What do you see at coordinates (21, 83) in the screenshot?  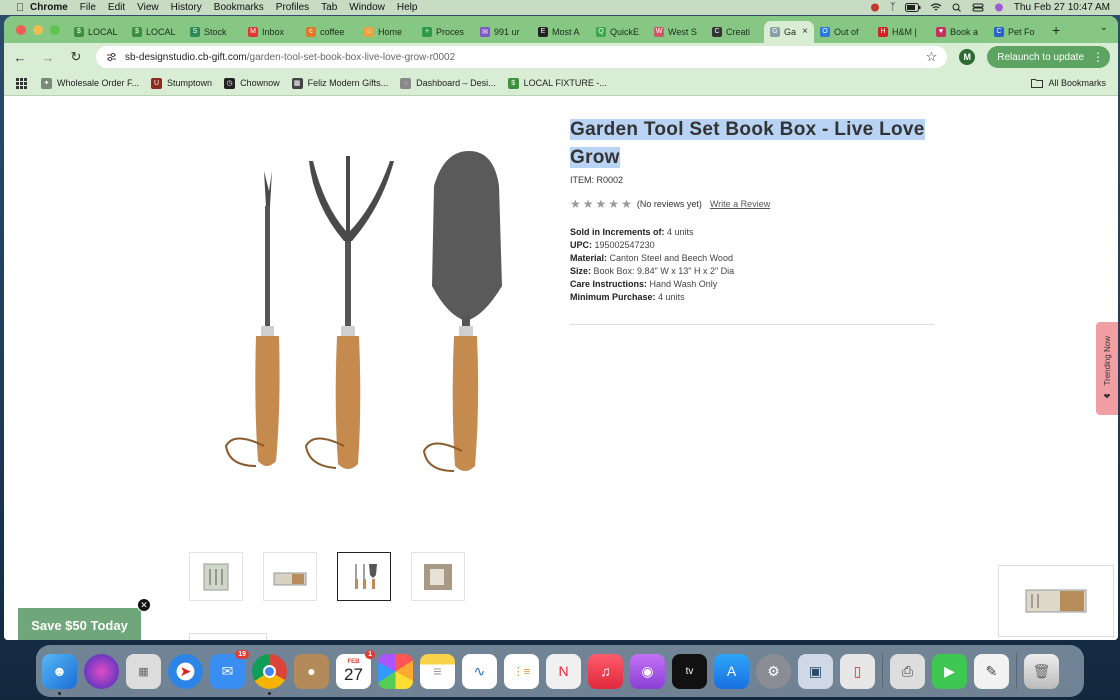 I see `apps-grid-icon` at bounding box center [21, 83].